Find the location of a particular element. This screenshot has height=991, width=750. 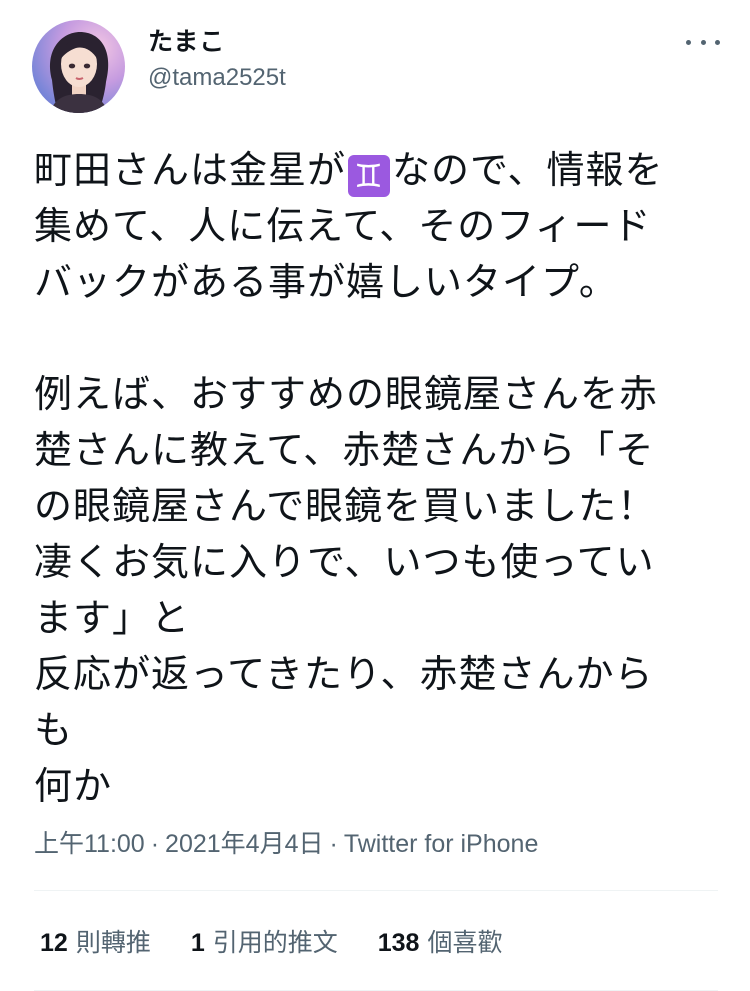

likes-stat: 138 個喜歡 is located at coordinates (440, 941).